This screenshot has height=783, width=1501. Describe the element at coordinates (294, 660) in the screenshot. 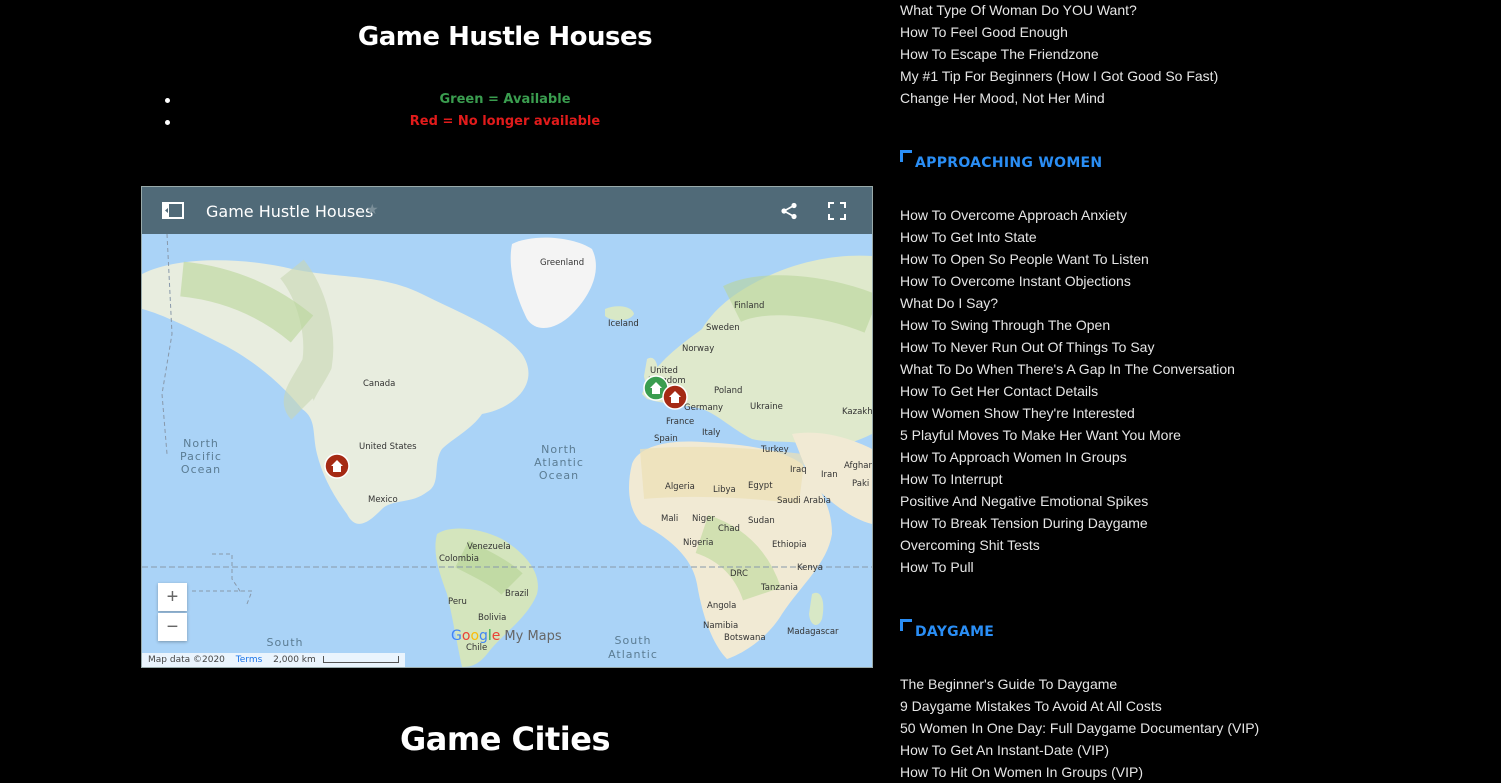

I see `scale-label: 2,000 km` at that location.